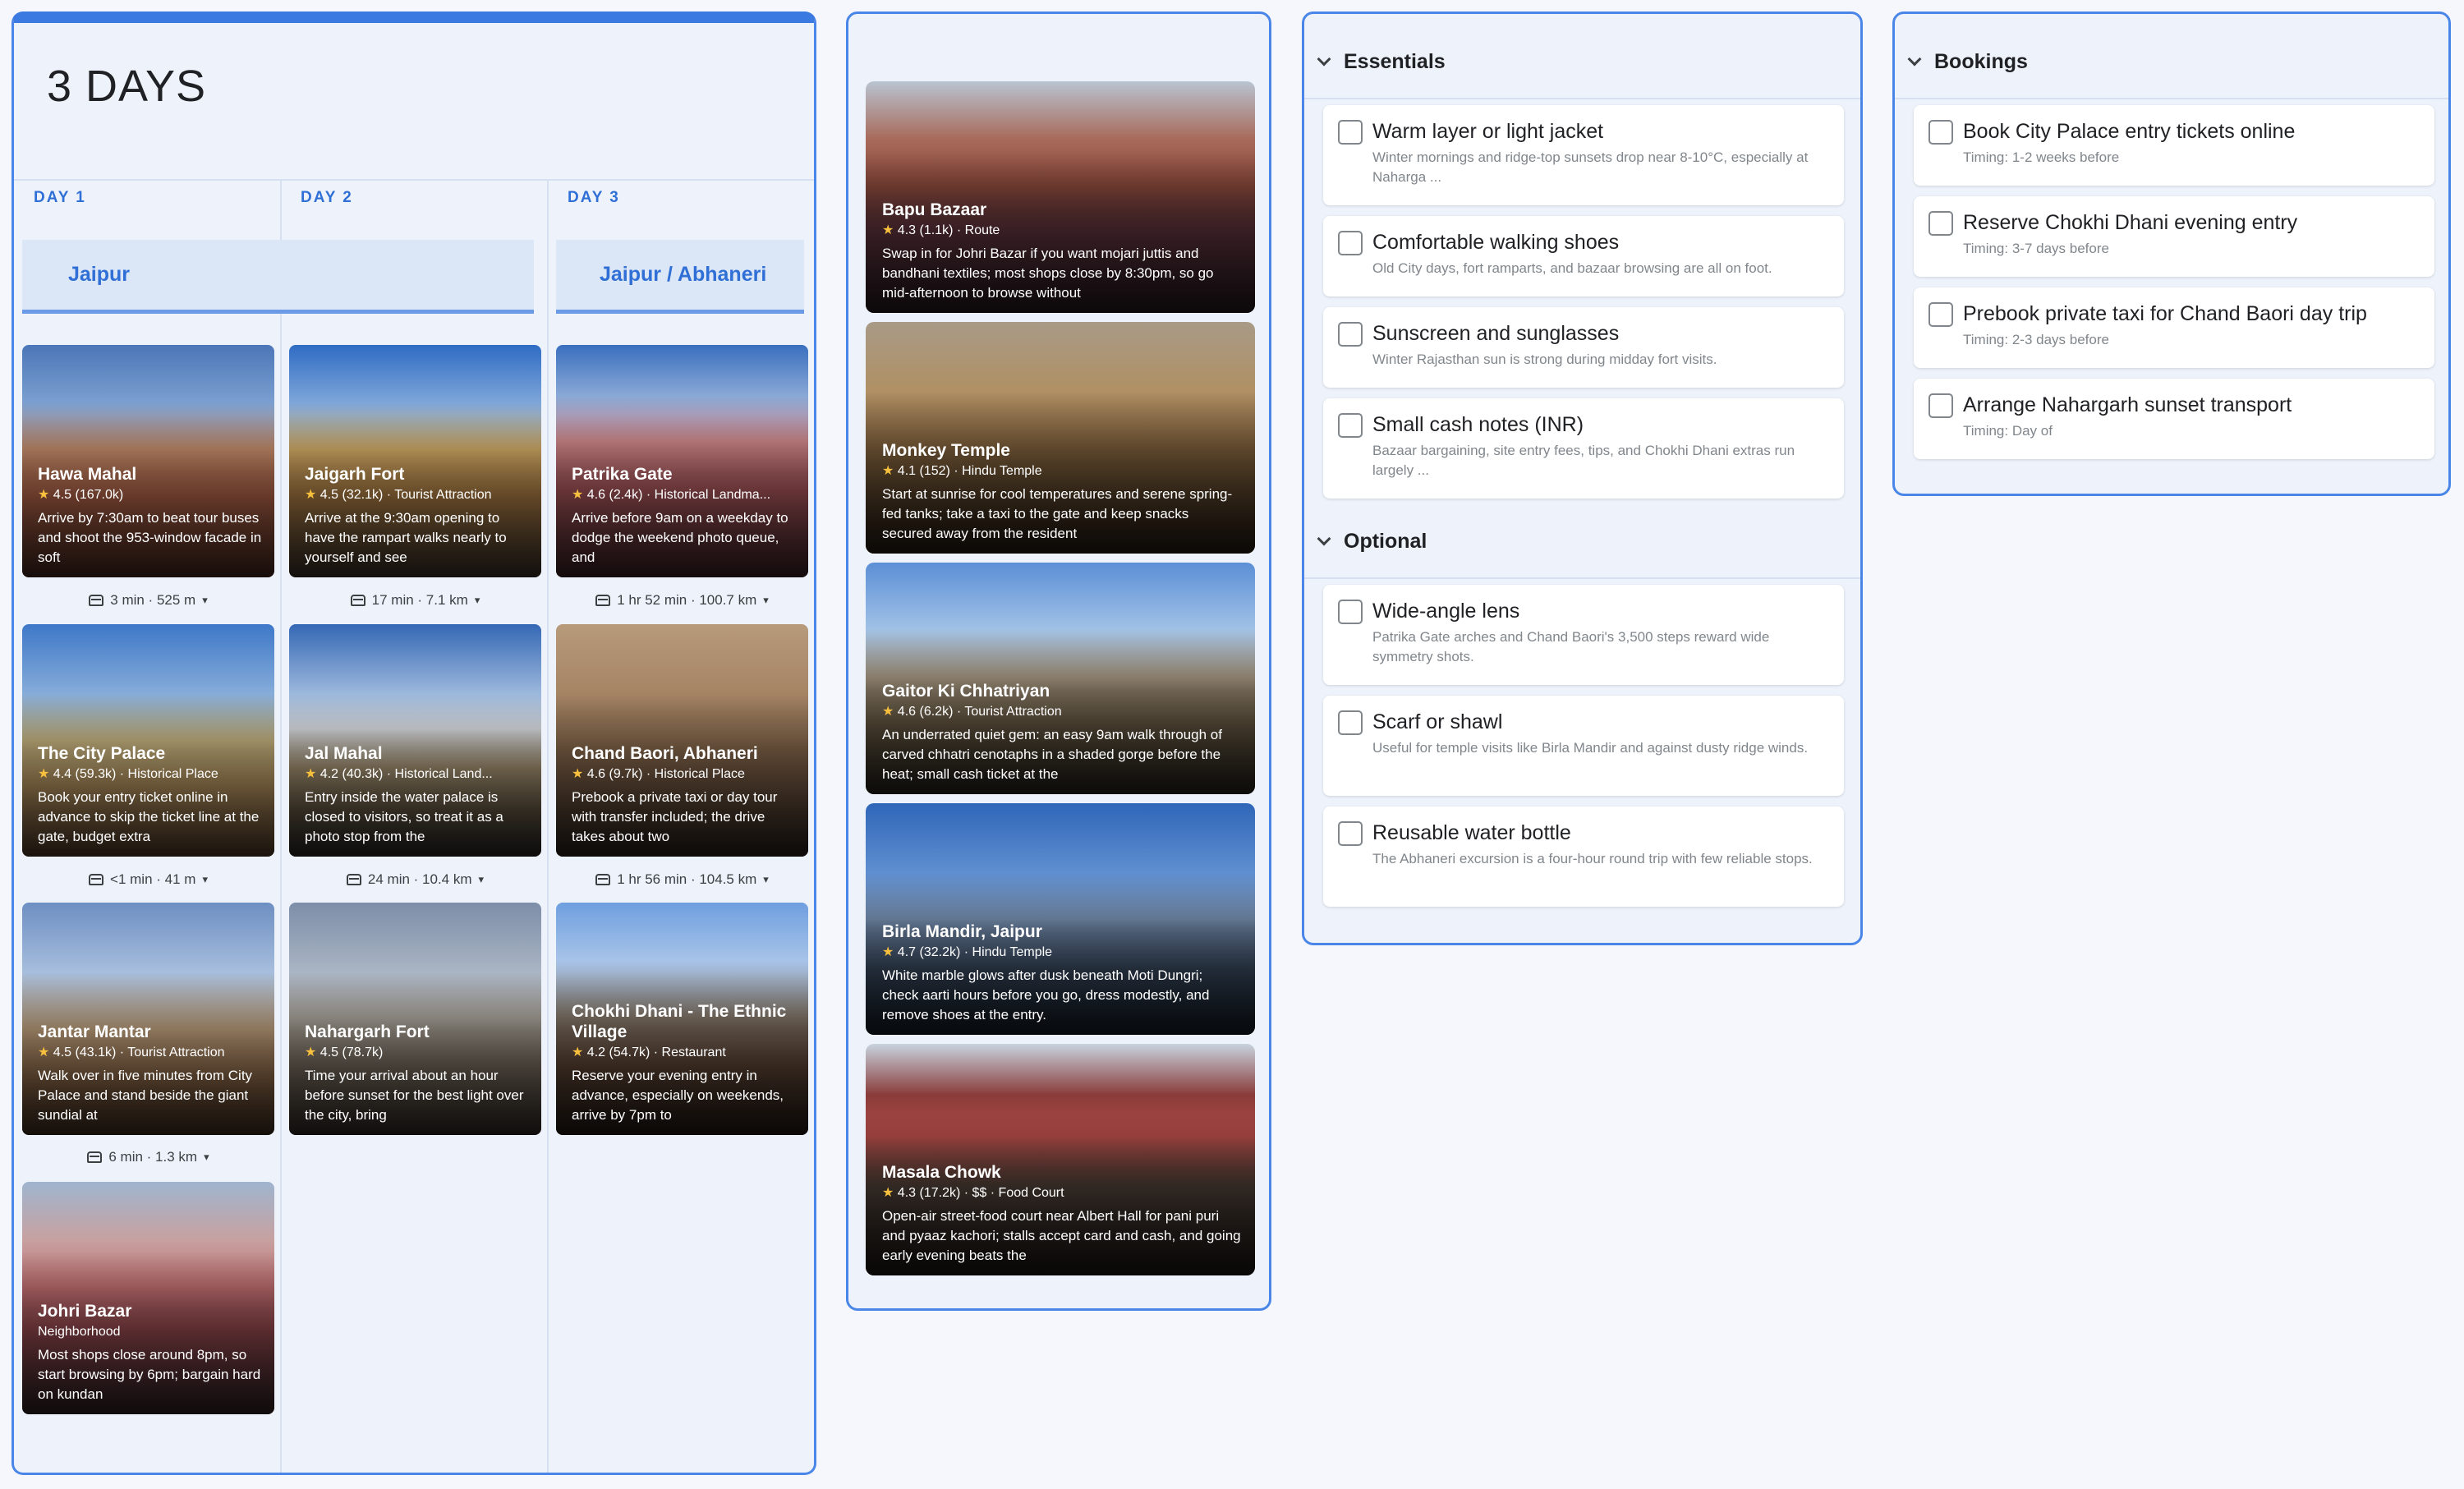  Describe the element at coordinates (1471, 832) in the screenshot. I see `item-label: Reusable water bottle` at that location.